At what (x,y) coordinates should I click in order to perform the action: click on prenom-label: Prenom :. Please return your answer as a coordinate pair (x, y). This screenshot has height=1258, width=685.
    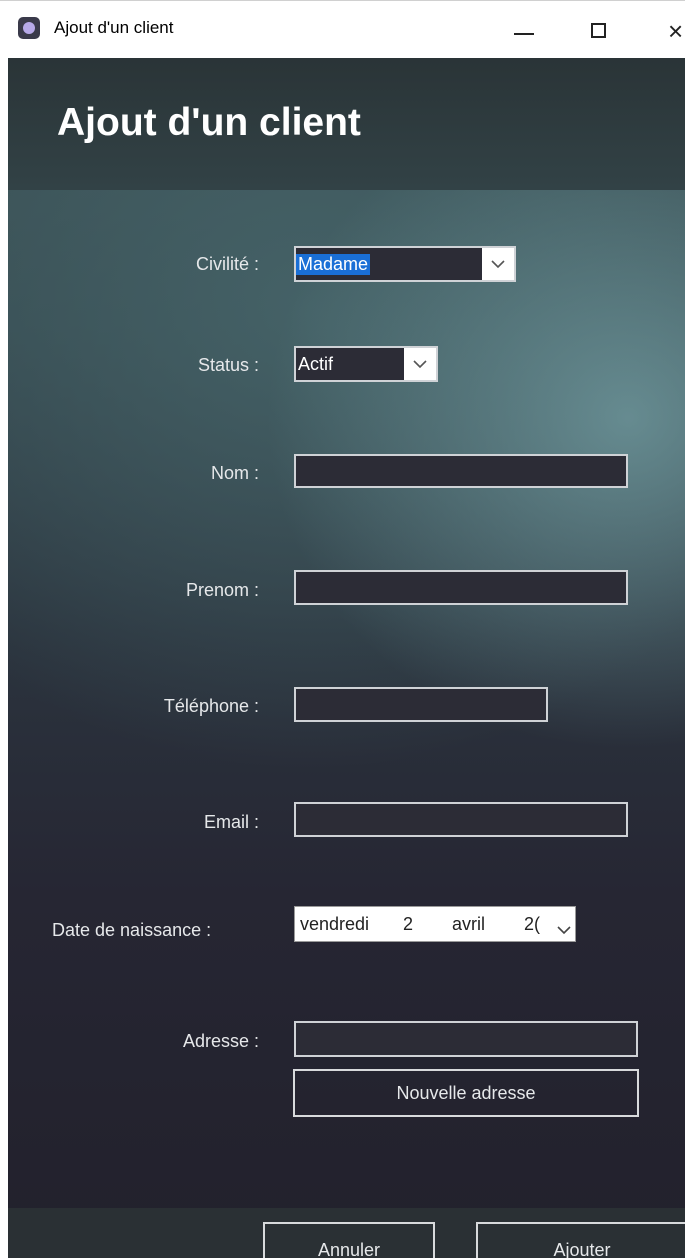
    Looking at the image, I should click on (222, 590).